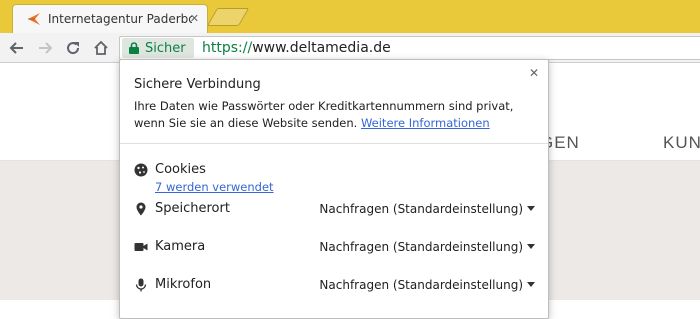  I want to click on camera-permission-dropdown: Nachfragen (Standardeinstellung), so click(427, 247).